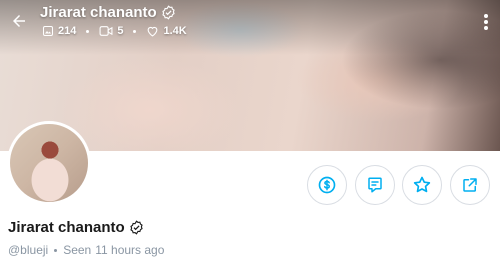 This screenshot has height=263, width=500. I want to click on profile-name: Jirarat chananto, so click(76, 227).